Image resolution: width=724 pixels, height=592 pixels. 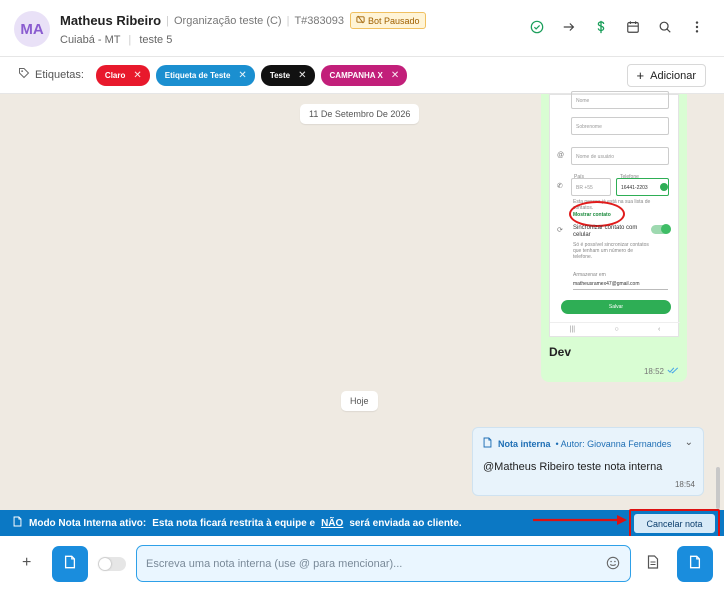 What do you see at coordinates (561, 155) in the screenshot?
I see `at-icon: @` at bounding box center [561, 155].